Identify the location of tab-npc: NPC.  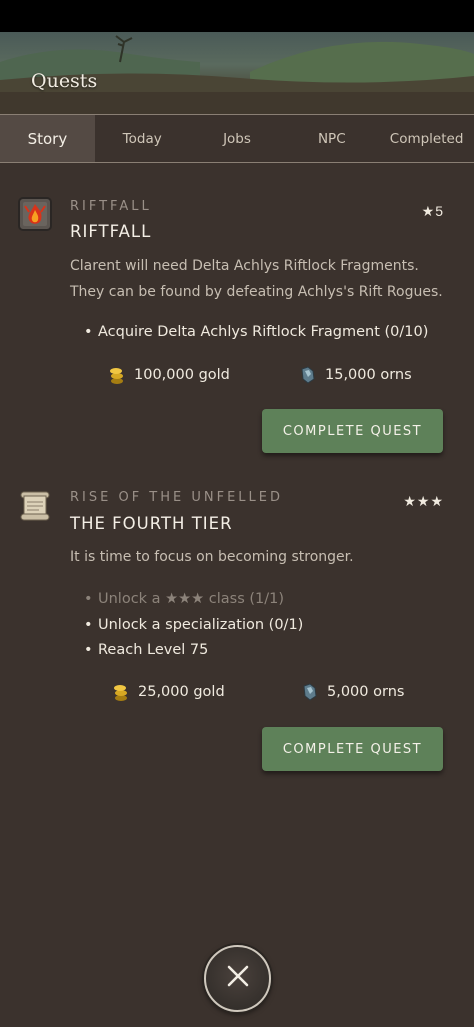
(331, 138).